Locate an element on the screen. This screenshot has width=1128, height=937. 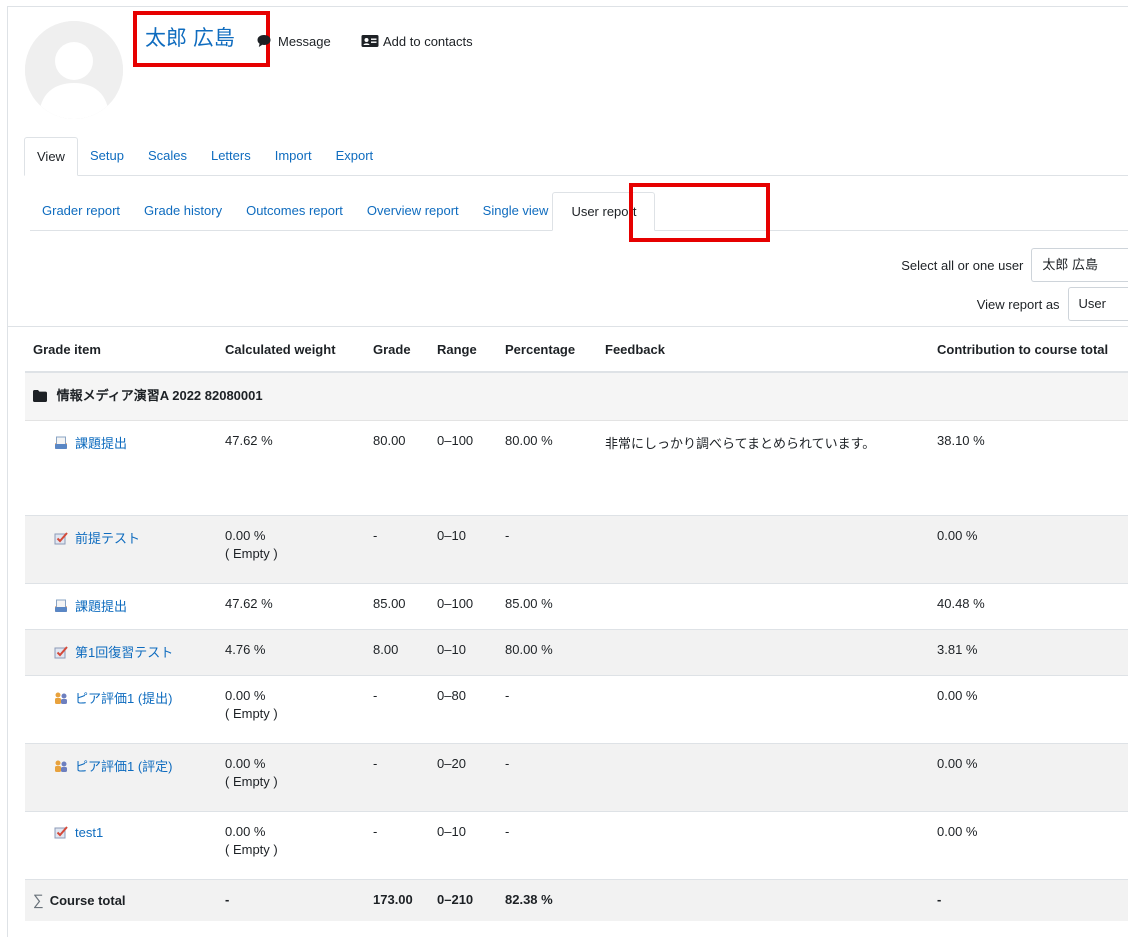
category-row: 情報メディア演習A 2022 82080001 is located at coordinates (576, 396).